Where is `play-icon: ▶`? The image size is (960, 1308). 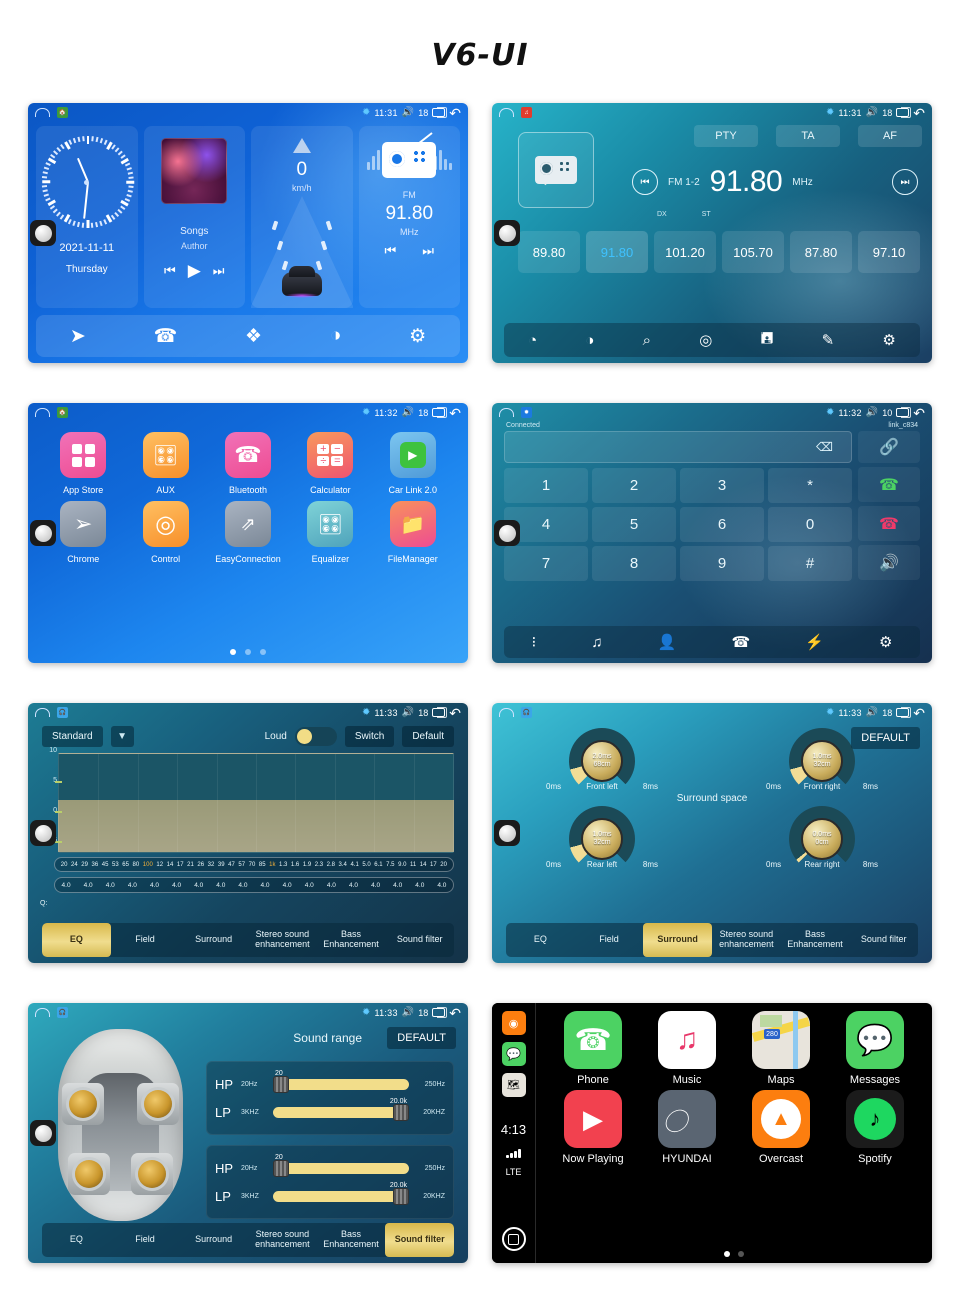
play-icon: ▶ is located at coordinates (194, 271).